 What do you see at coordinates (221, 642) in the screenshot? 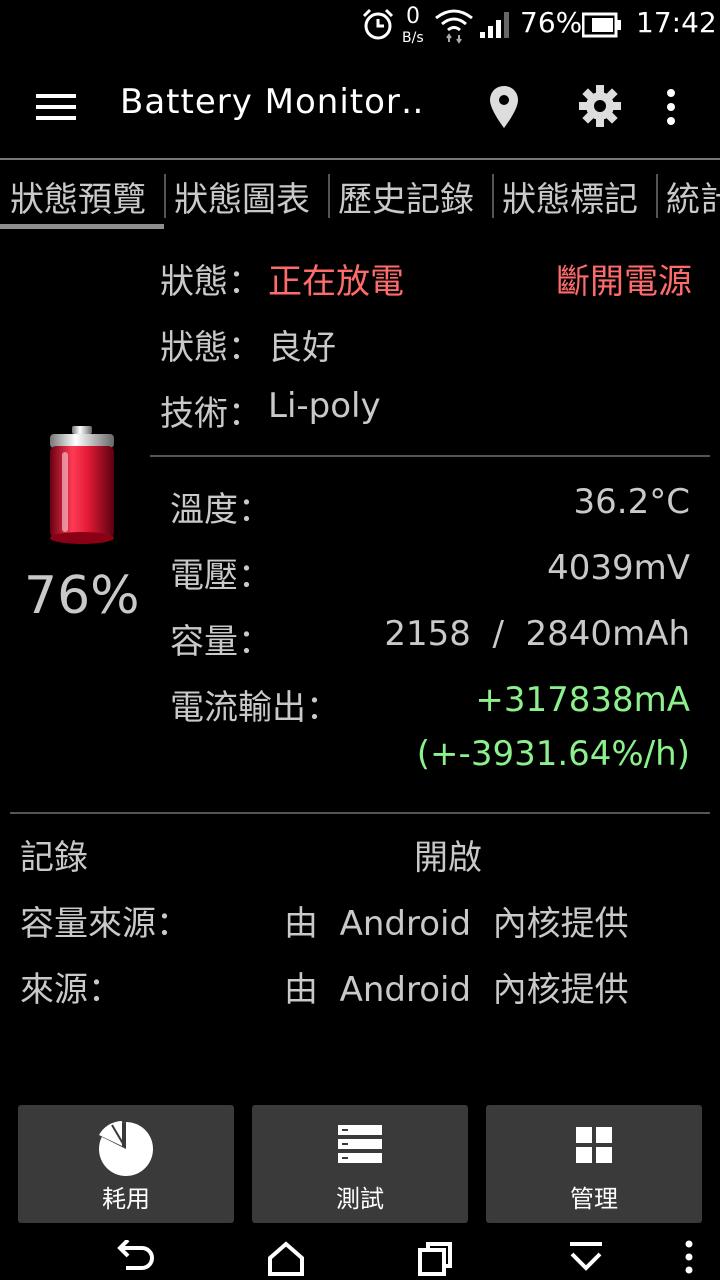
I see `capacity-label: 容量：` at bounding box center [221, 642].